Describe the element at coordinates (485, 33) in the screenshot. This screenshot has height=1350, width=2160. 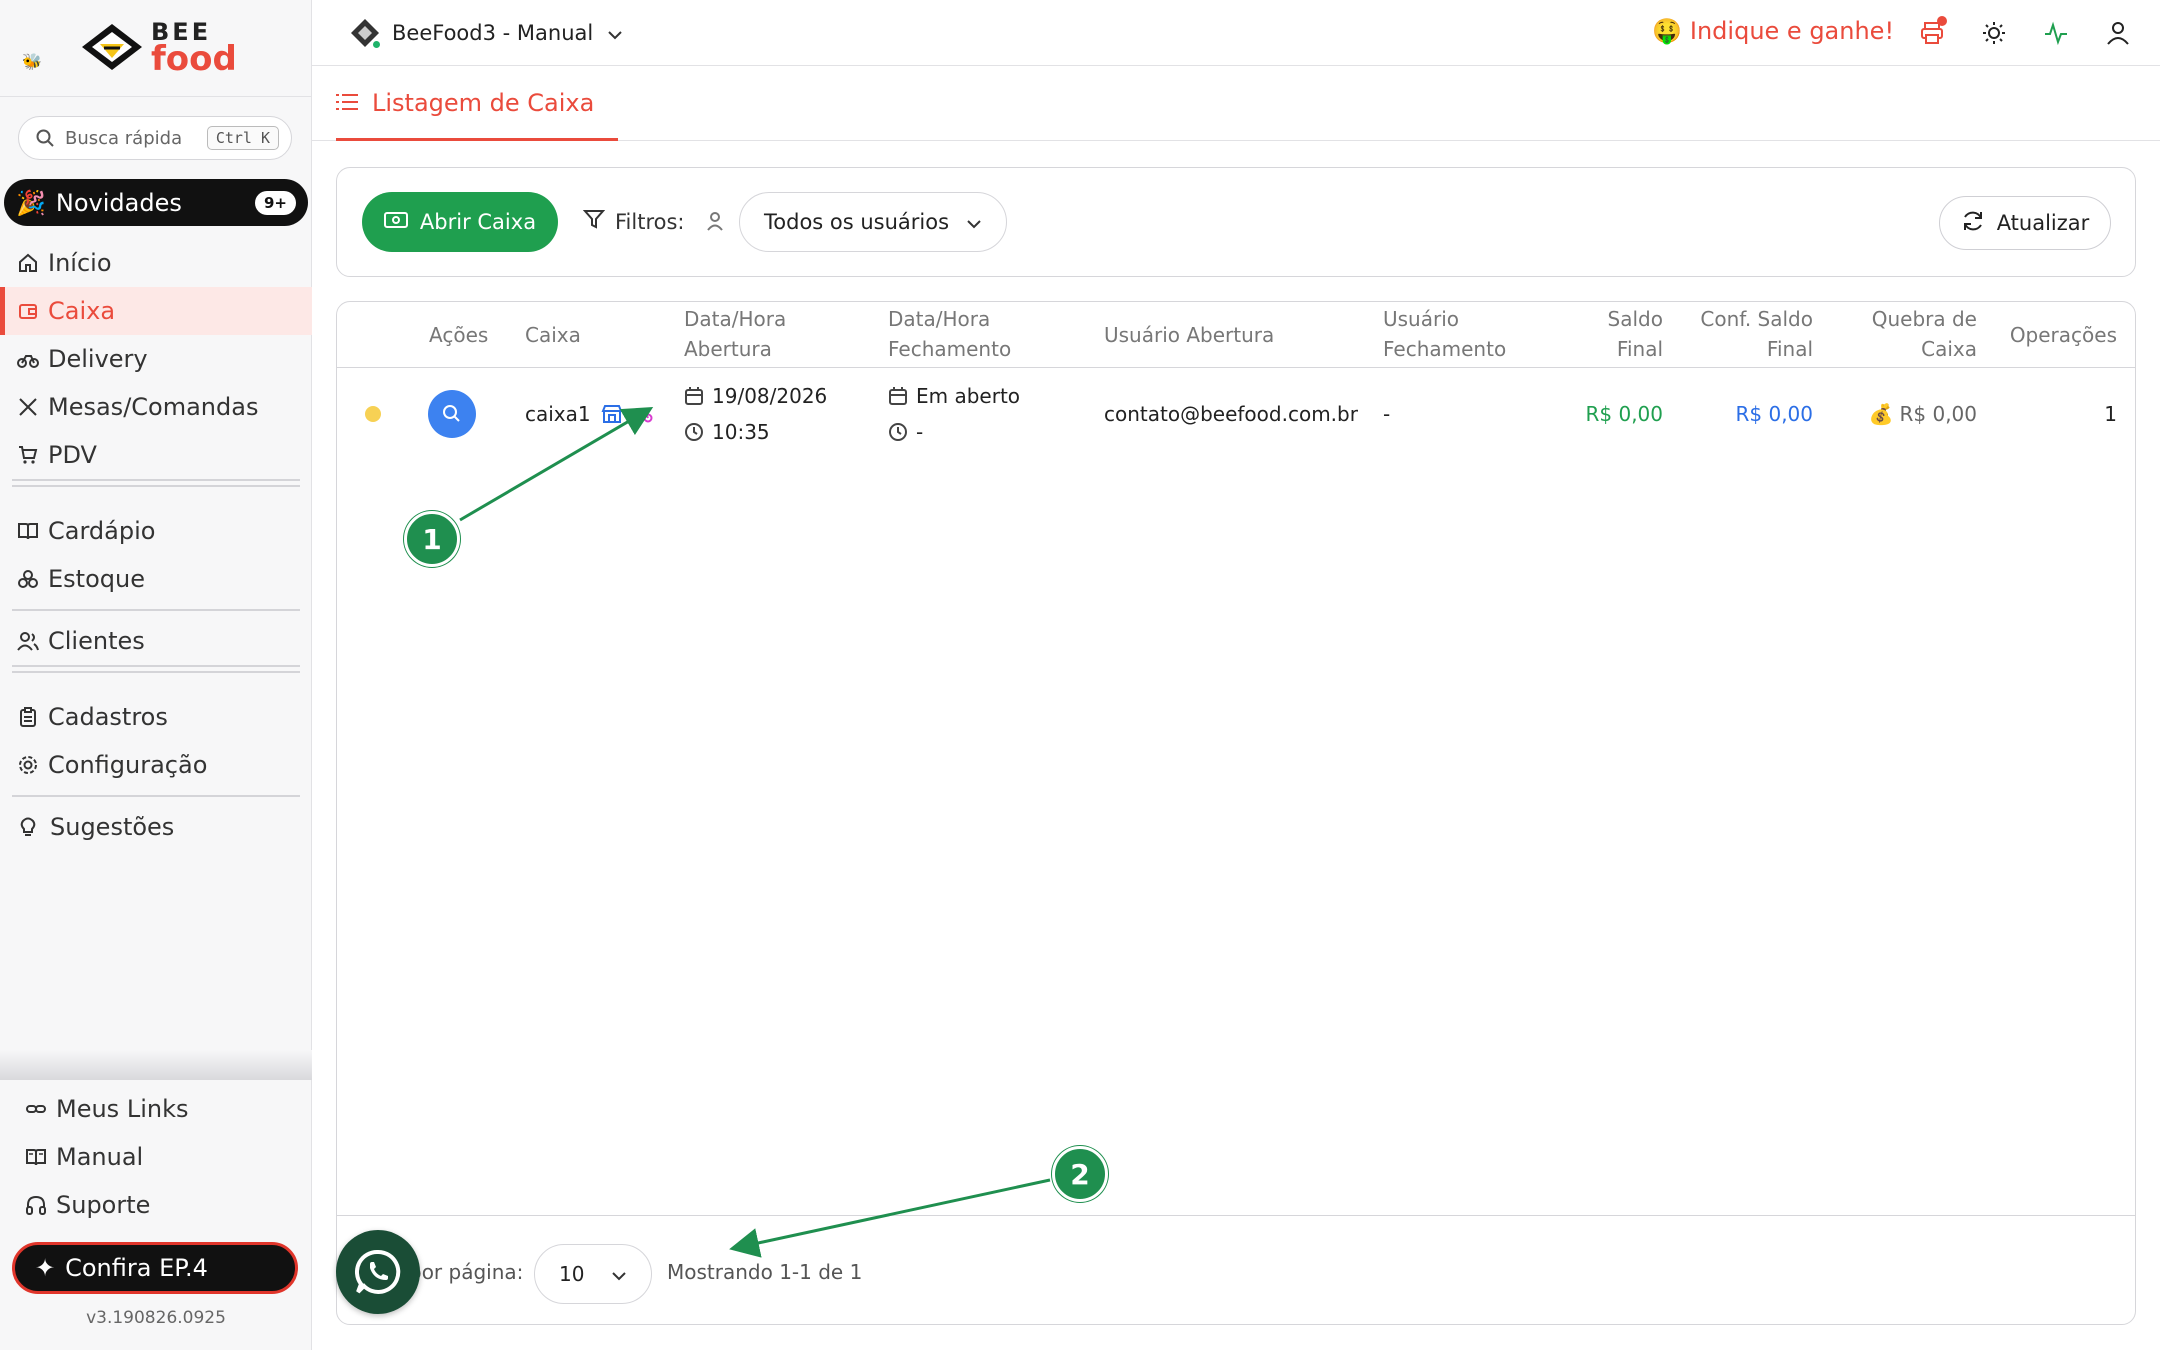
I see `store-selector: BeeFood3 - Manual` at that location.